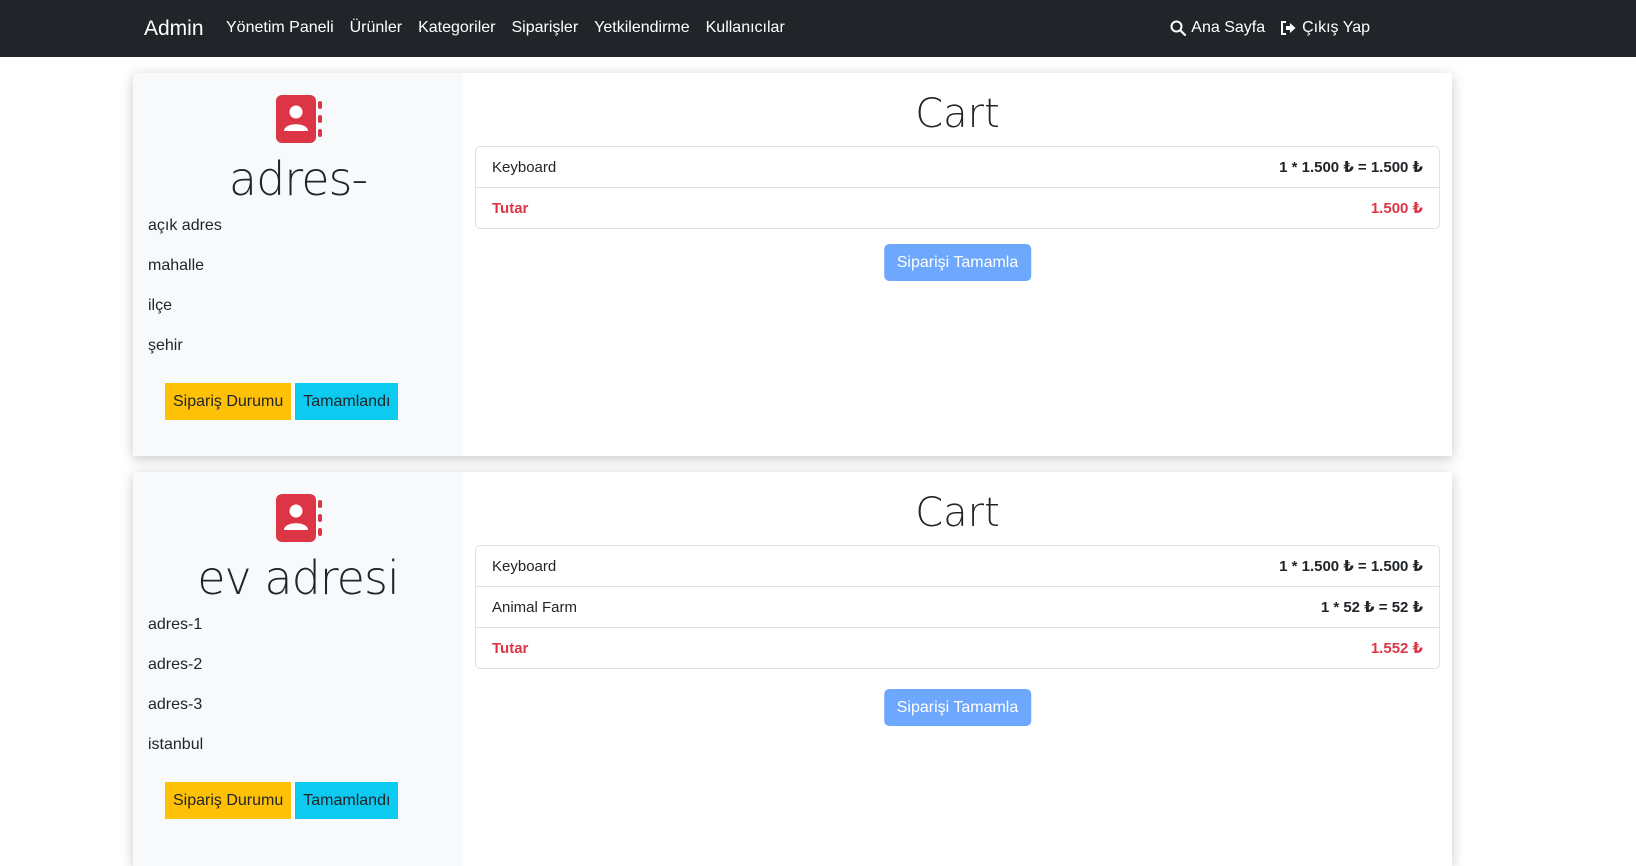 Image resolution: width=1636 pixels, height=866 pixels. What do you see at coordinates (175, 624) in the screenshot?
I see `address-line: adres-1` at bounding box center [175, 624].